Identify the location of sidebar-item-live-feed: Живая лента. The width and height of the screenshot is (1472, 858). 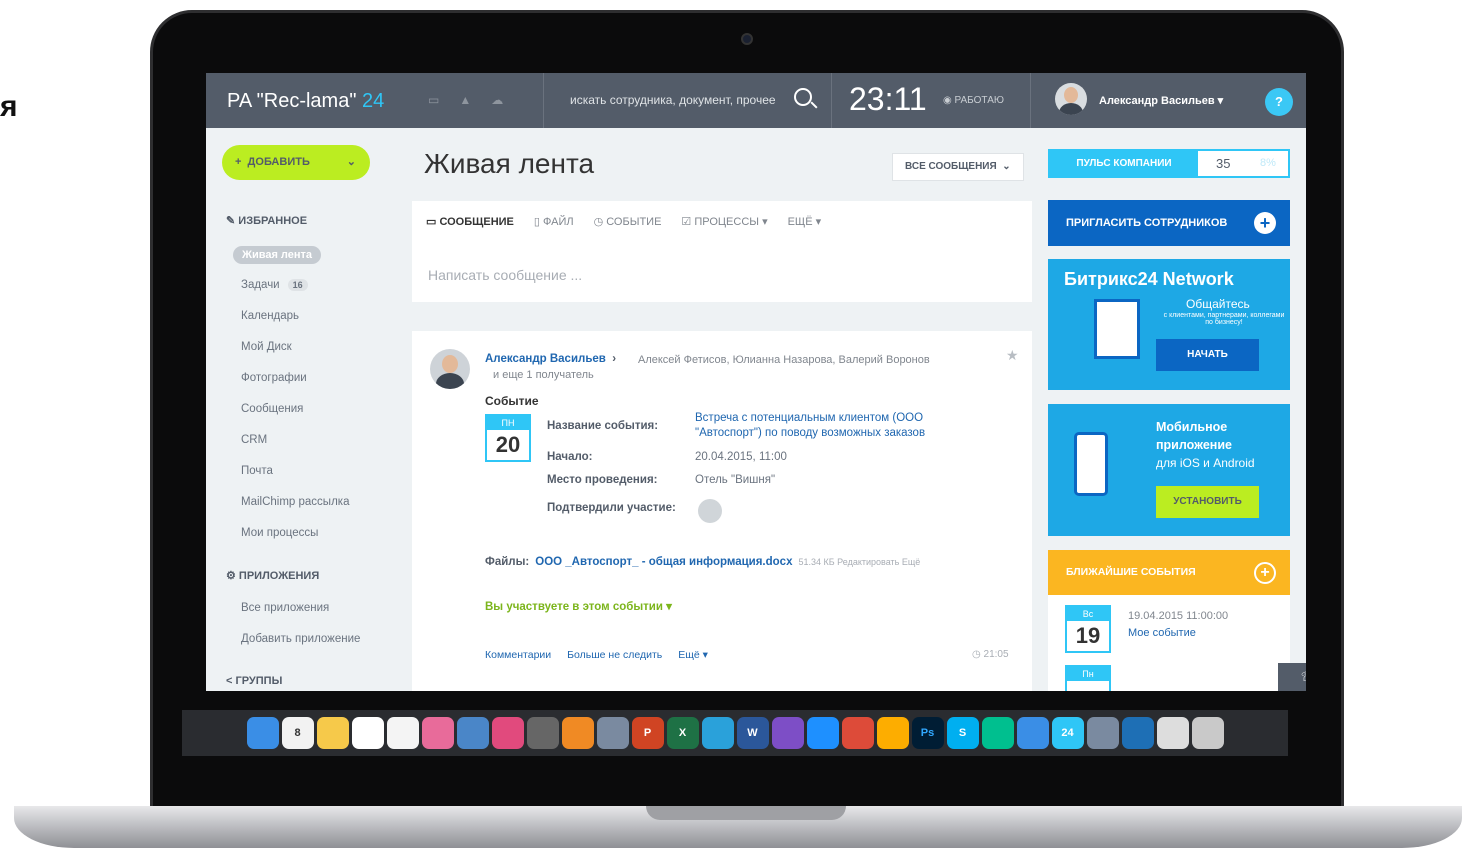
(277, 255).